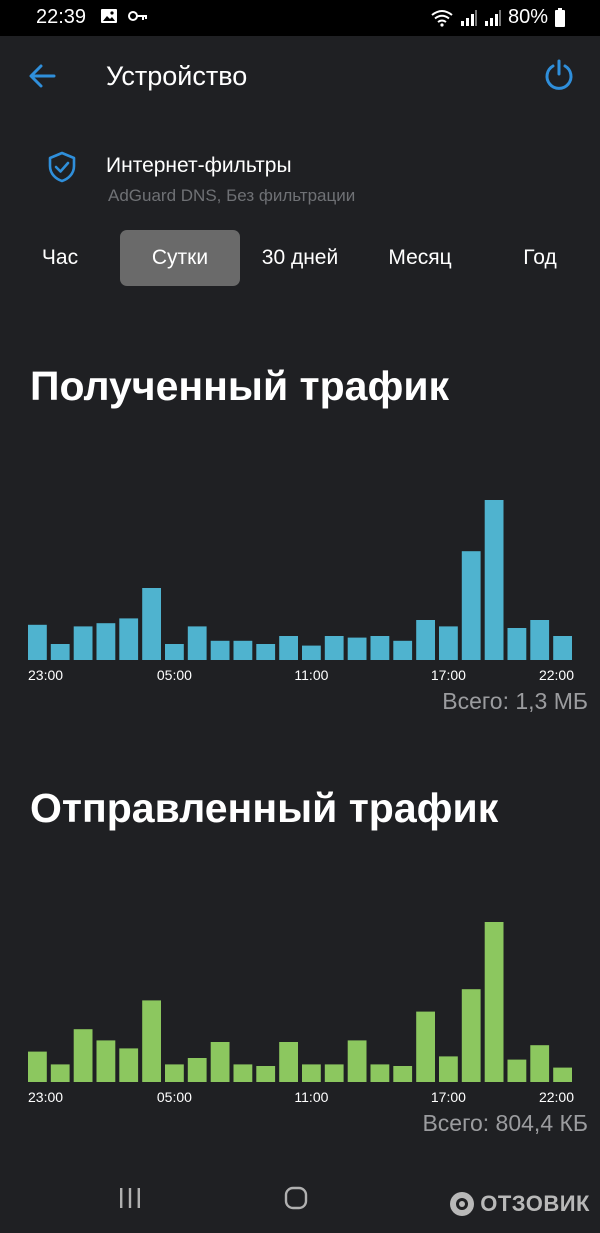  I want to click on shield-check-icon, so click(62, 167).